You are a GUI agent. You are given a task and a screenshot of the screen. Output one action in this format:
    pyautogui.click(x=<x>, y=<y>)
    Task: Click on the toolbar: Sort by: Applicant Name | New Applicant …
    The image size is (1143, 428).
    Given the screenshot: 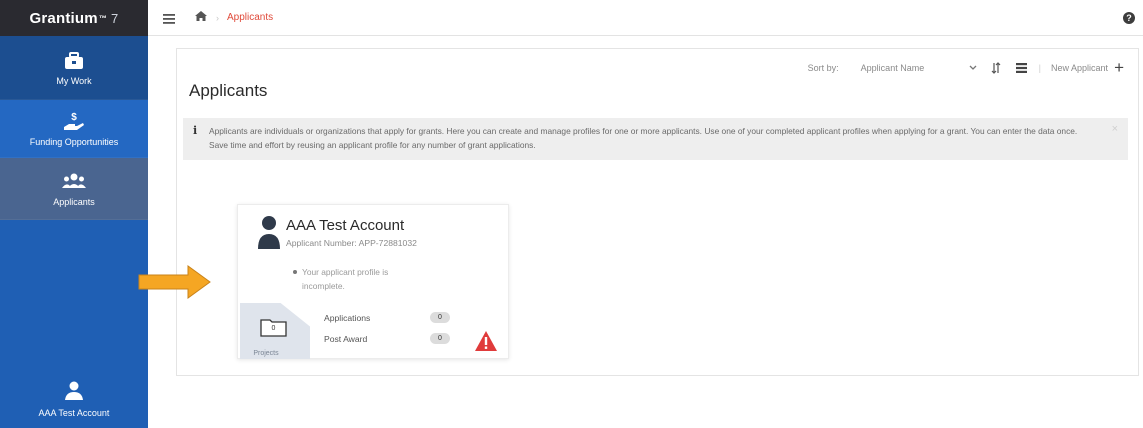 What is the action you would take?
    pyautogui.click(x=965, y=67)
    